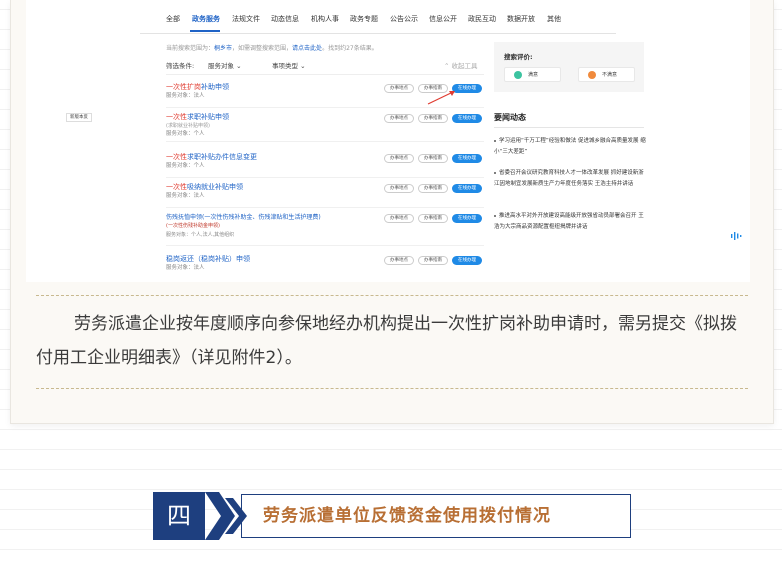  Describe the element at coordinates (378, 33) in the screenshot. I see `nav-divider` at that location.